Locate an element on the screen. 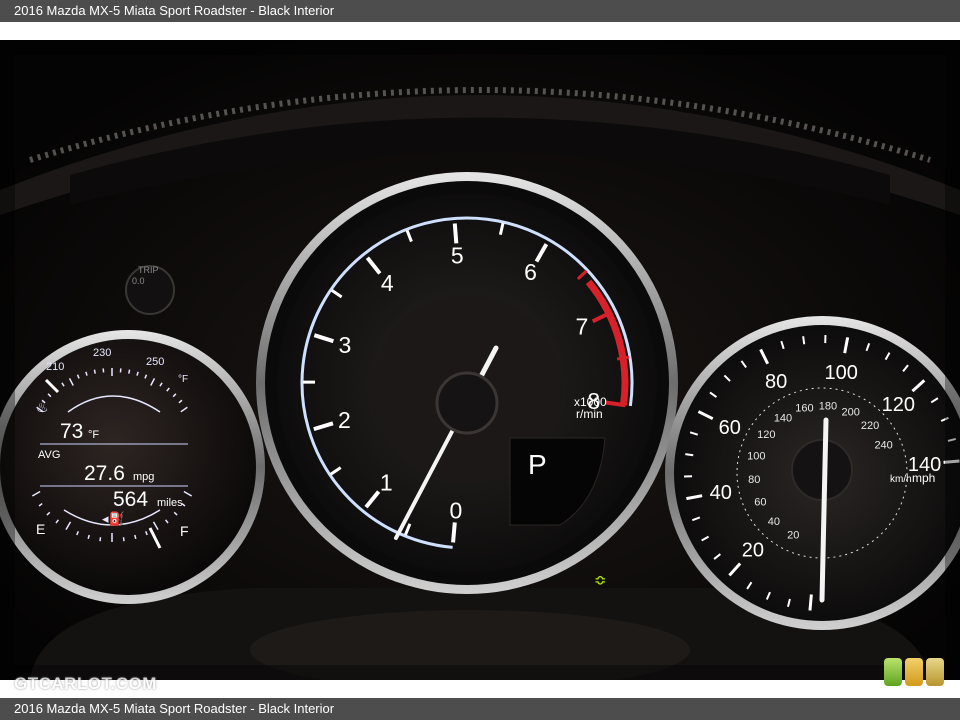 The height and width of the screenshot is (720, 960). watermark-logo: GTCARLOT.COM is located at coordinates (85, 683).